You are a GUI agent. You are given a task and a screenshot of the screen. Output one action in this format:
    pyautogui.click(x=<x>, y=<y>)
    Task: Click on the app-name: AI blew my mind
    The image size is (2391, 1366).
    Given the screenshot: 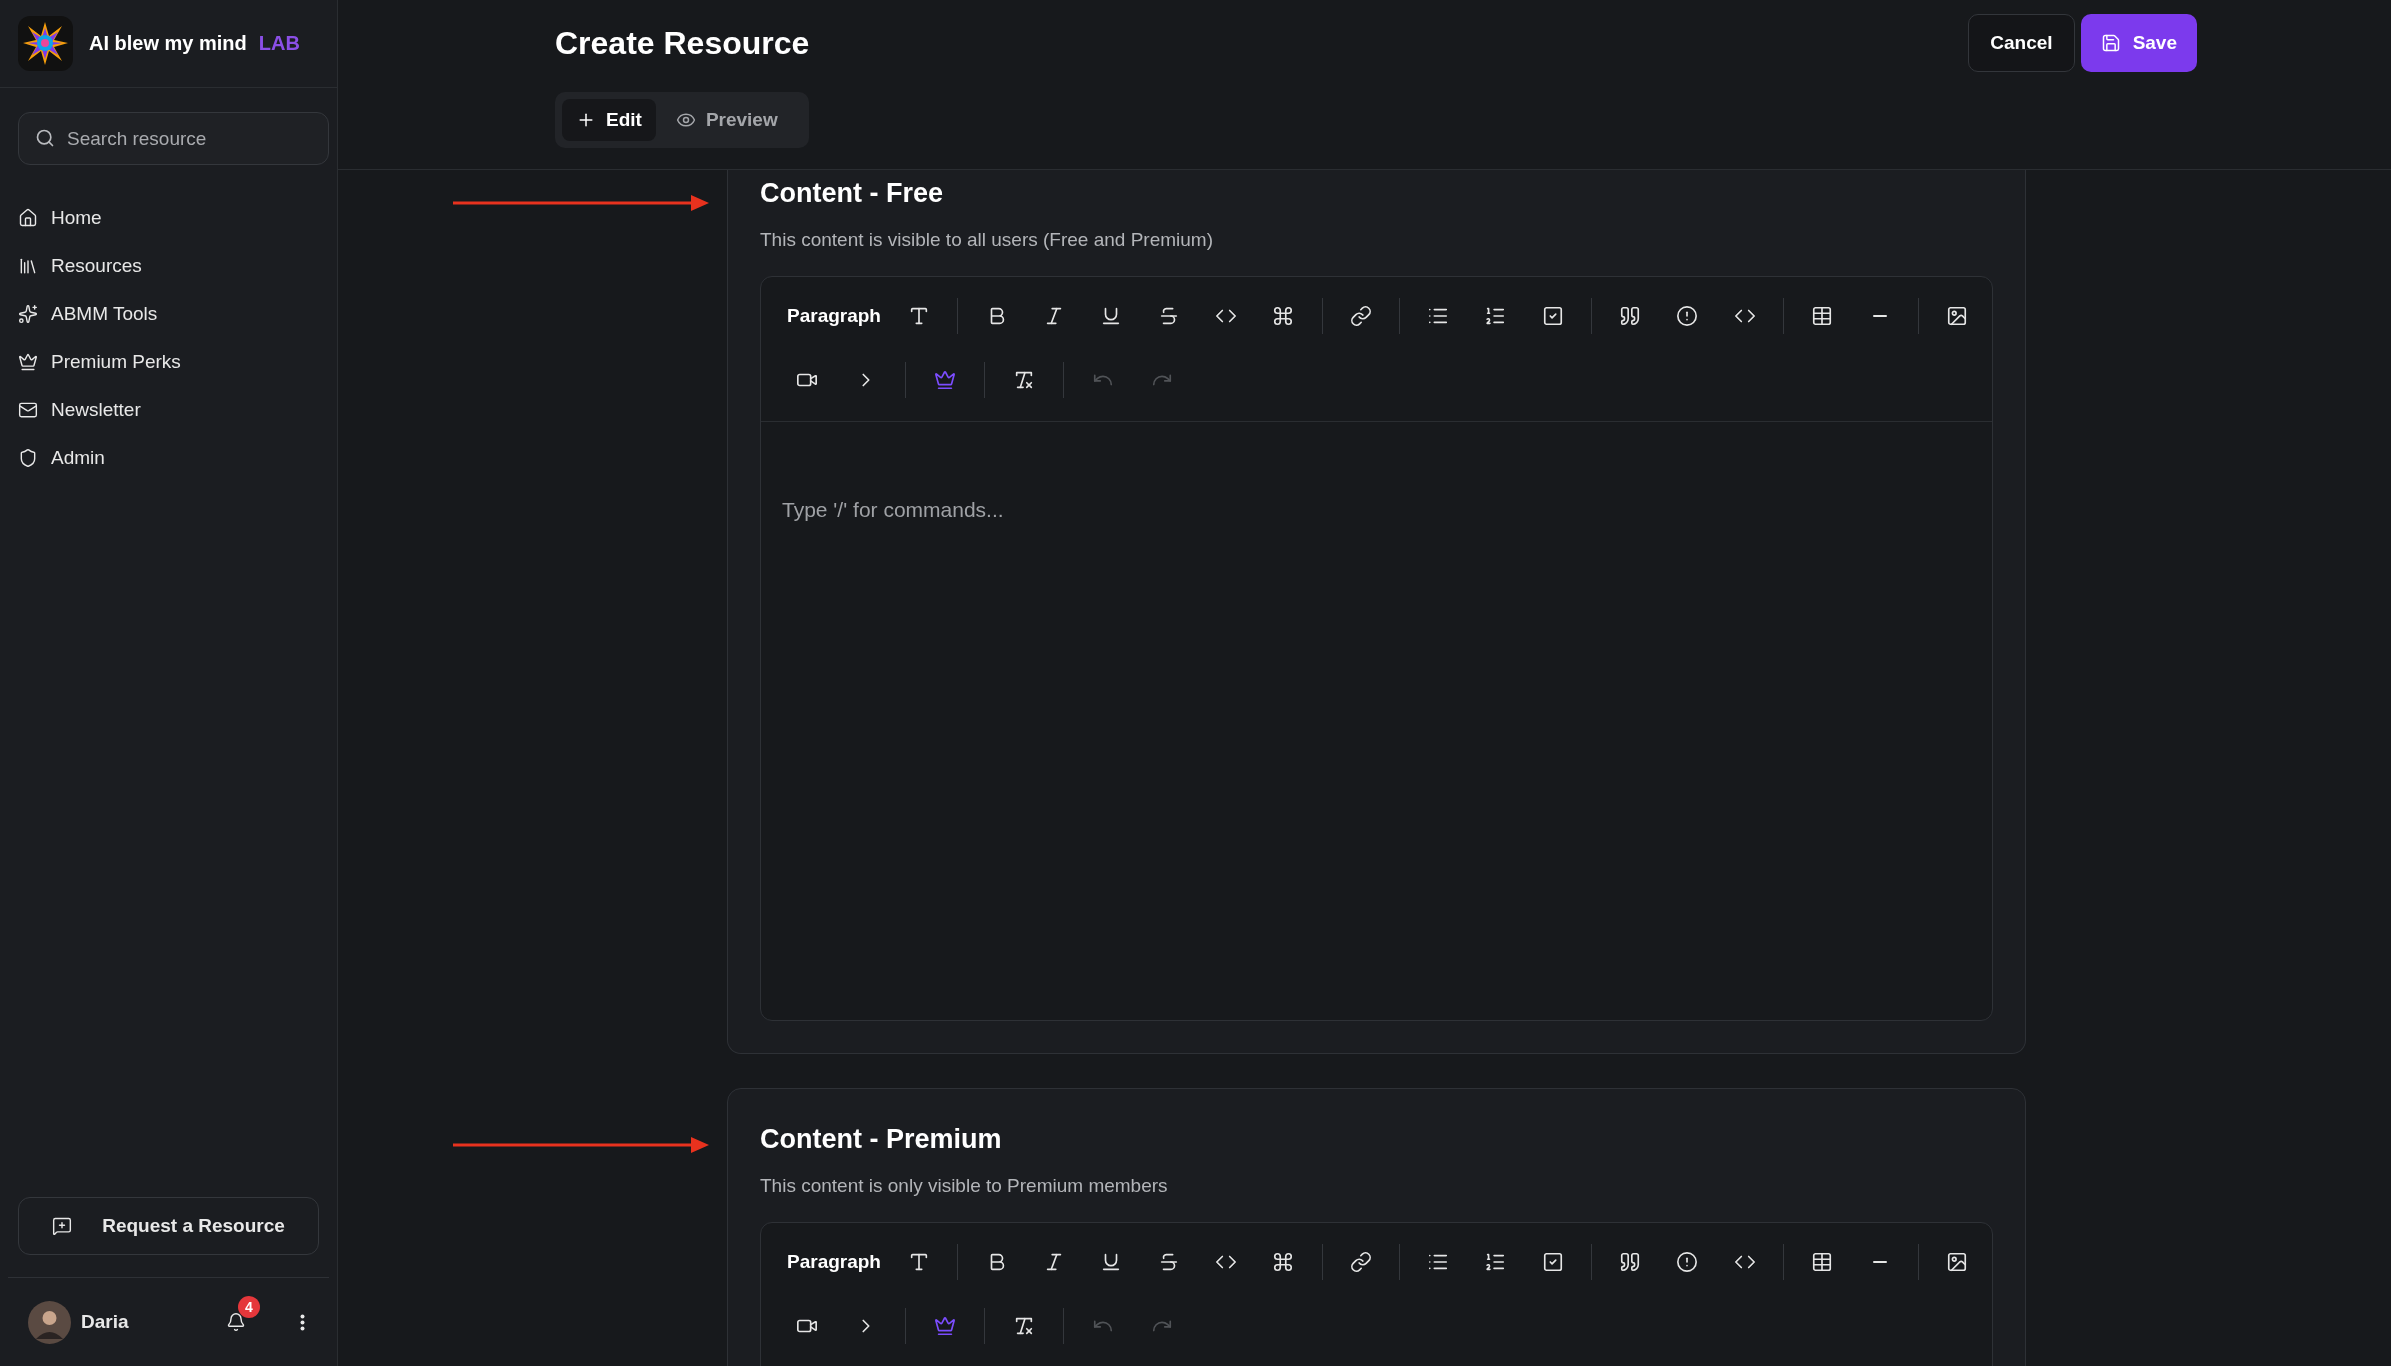 What is the action you would take?
    pyautogui.click(x=168, y=43)
    